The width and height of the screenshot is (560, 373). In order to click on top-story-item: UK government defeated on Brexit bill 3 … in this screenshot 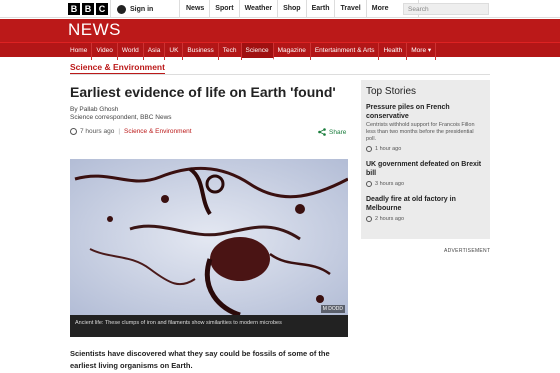, I will do `click(425, 173)`.